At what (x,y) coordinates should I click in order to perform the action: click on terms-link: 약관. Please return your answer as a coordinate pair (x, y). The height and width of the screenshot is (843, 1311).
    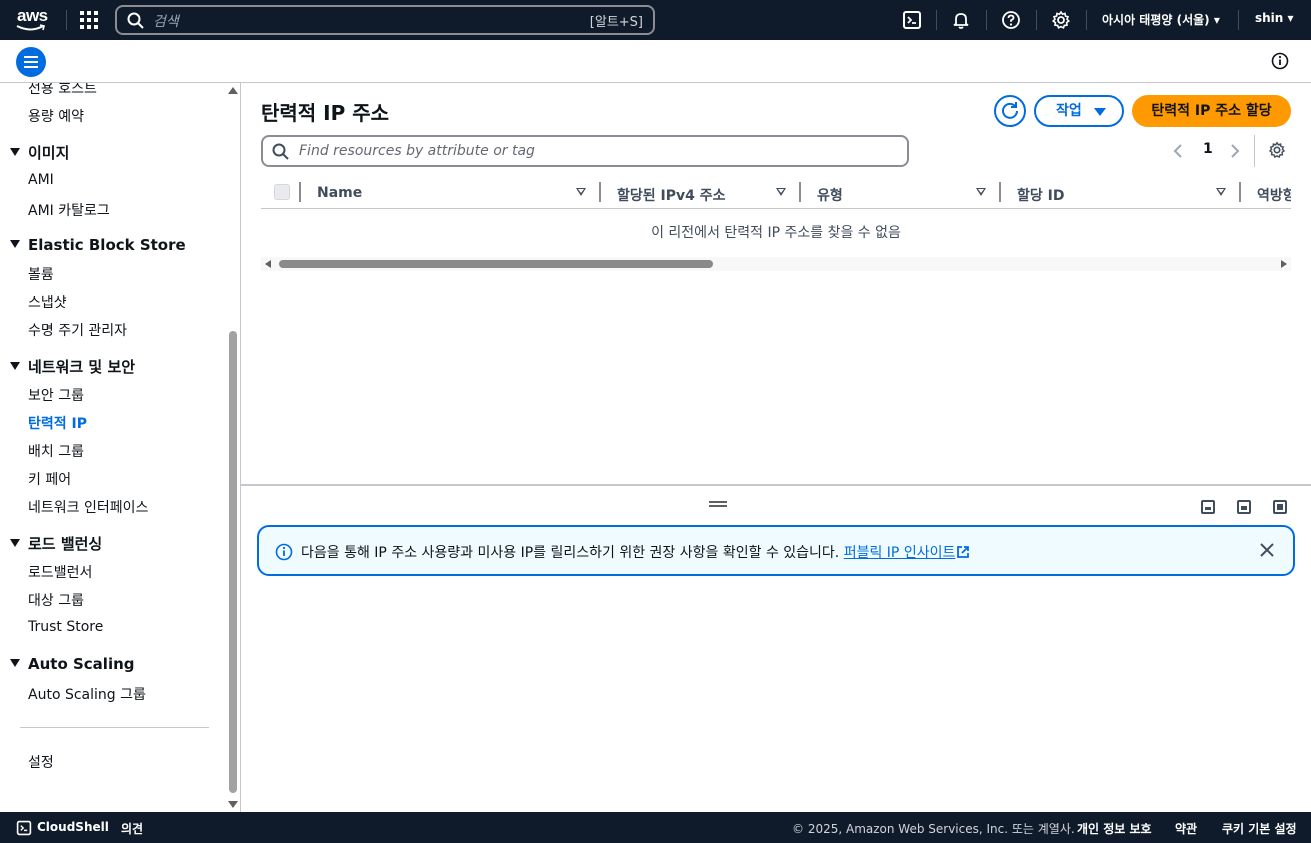
    Looking at the image, I should click on (1186, 828).